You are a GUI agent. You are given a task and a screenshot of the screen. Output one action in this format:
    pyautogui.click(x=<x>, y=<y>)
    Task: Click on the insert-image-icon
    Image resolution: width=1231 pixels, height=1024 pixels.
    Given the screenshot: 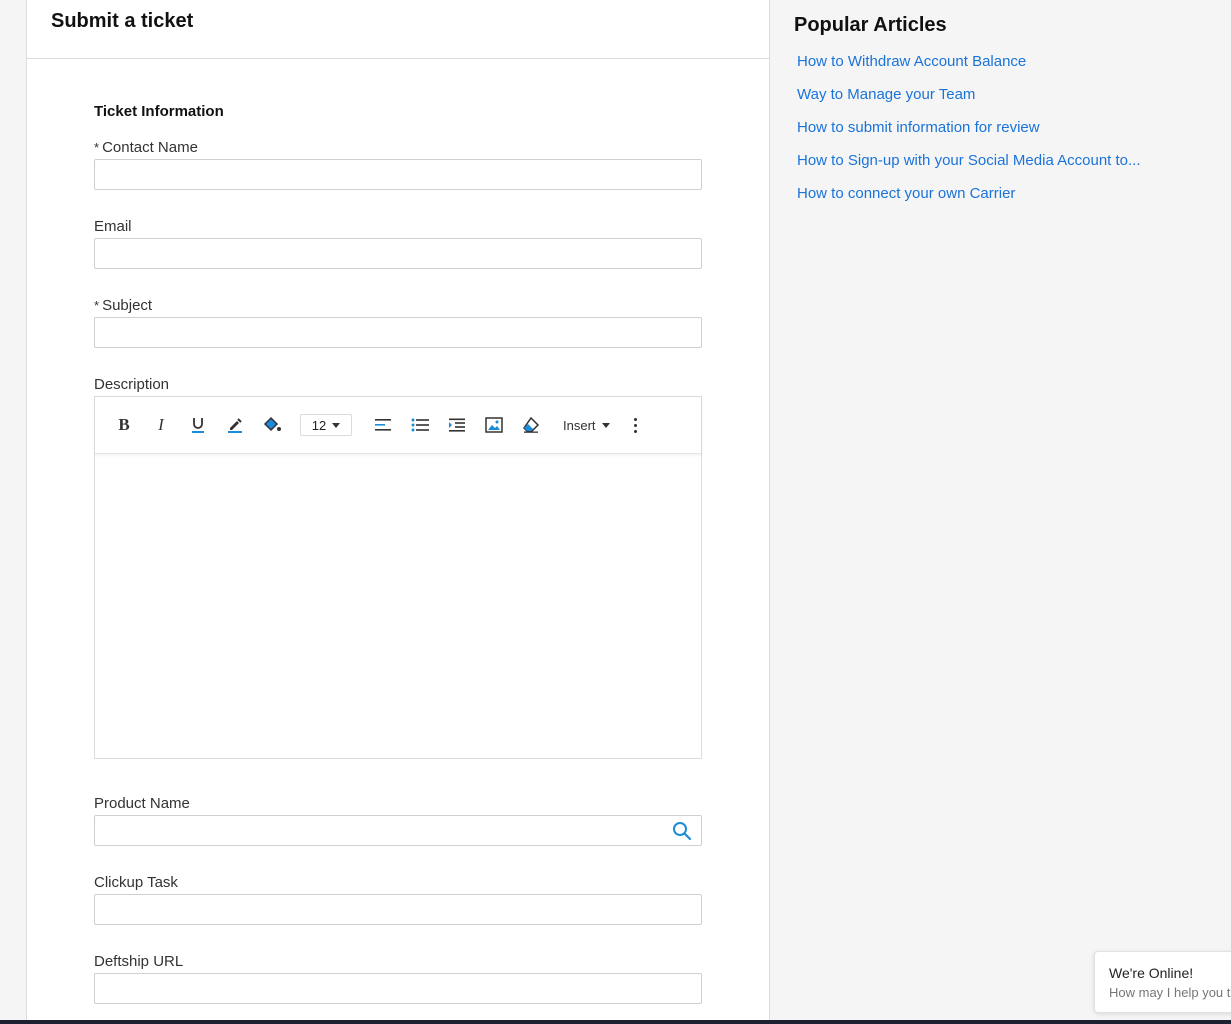 What is the action you would take?
    pyautogui.click(x=494, y=425)
    